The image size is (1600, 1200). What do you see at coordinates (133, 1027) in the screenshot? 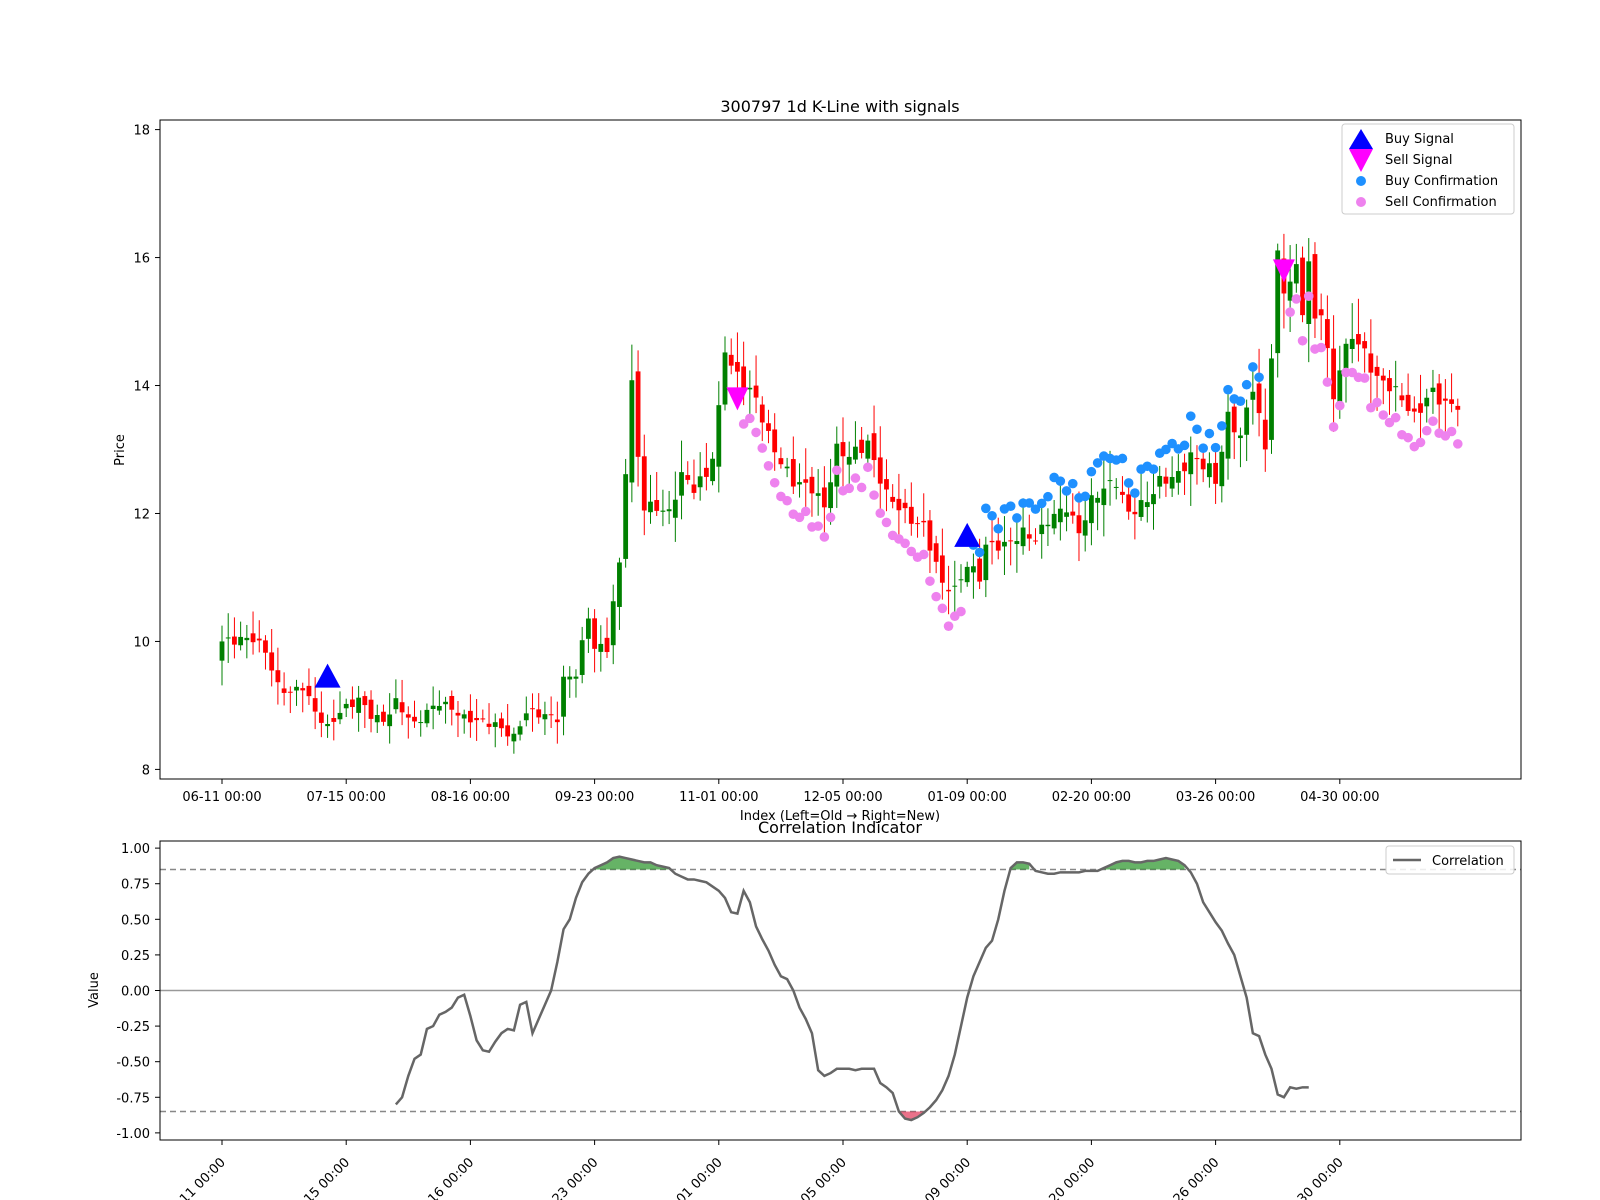
I see `correlation-y-tick-label: -0.25` at bounding box center [133, 1027].